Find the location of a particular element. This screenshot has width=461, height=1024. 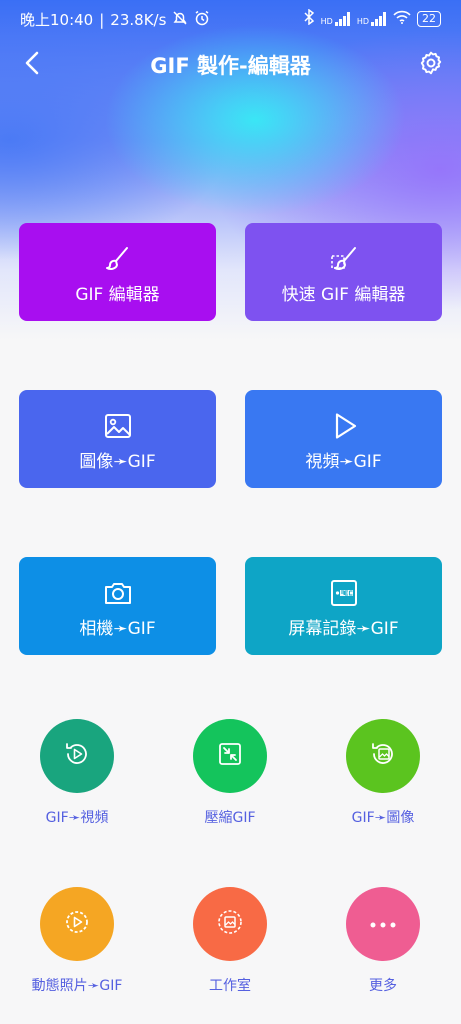

status-left: 晚上10:40 | 23.8K/s is located at coordinates (115, 19).